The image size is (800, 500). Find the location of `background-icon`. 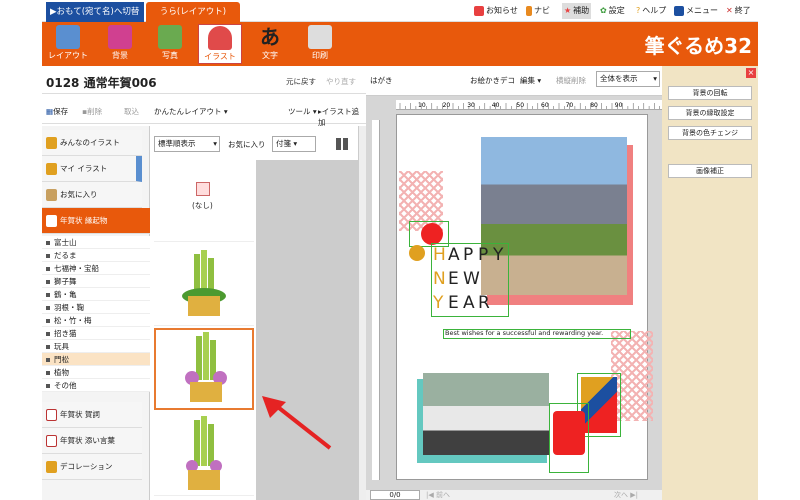

background-icon is located at coordinates (120, 37).